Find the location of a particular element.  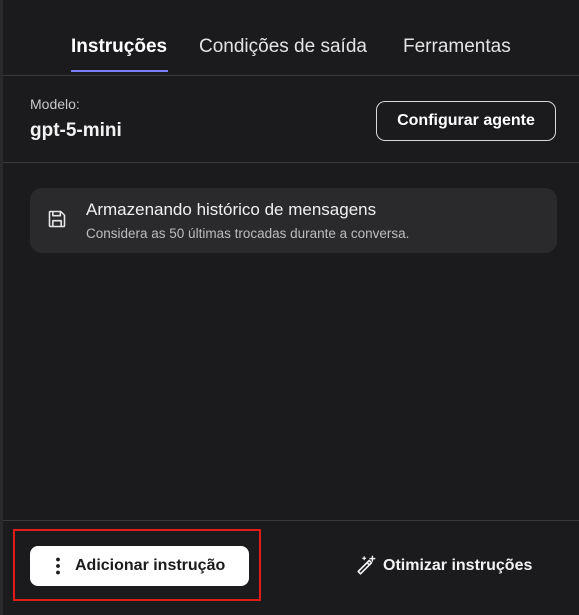

tab-ferramentas: Ferramentas is located at coordinates (457, 47).